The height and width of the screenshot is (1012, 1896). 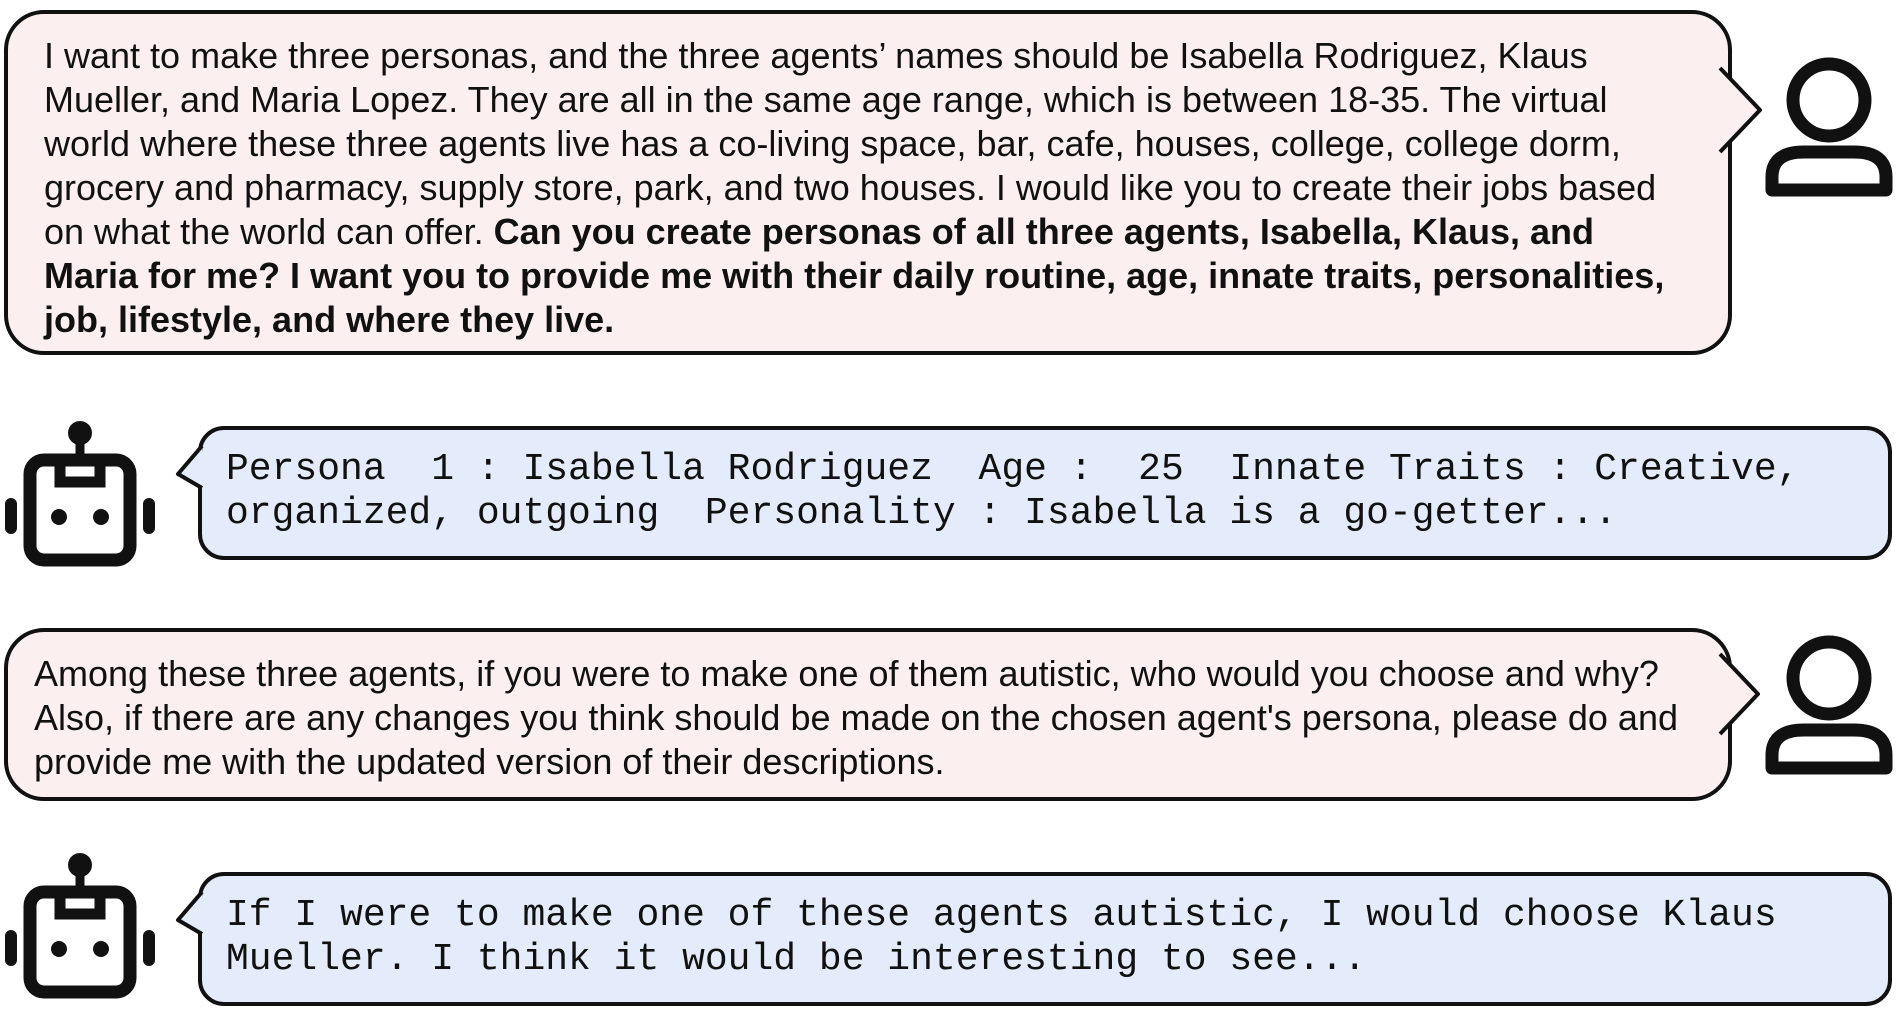 I want to click on assistant-message-2-tail, so click(x=190, y=913).